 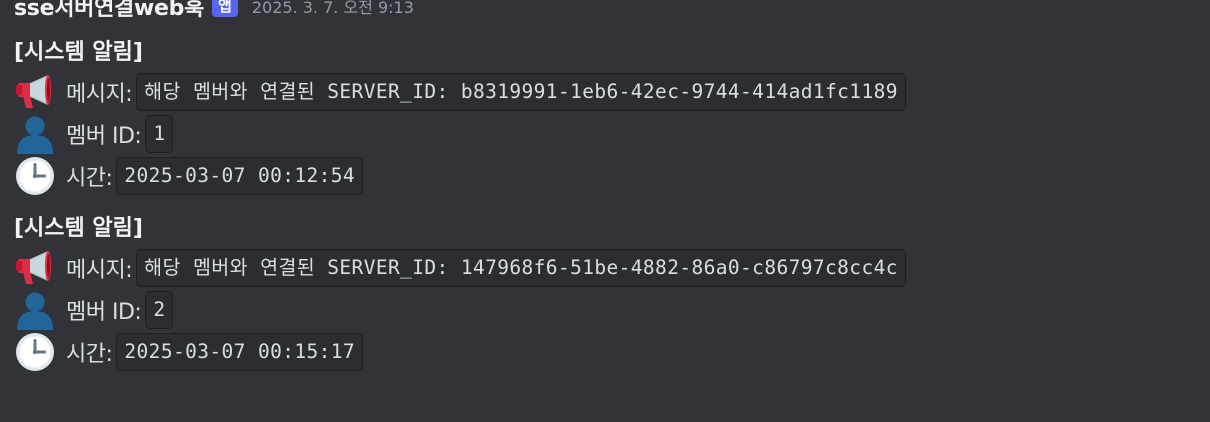 What do you see at coordinates (159, 310) in the screenshot?
I see `member-id-code-value: 2` at bounding box center [159, 310].